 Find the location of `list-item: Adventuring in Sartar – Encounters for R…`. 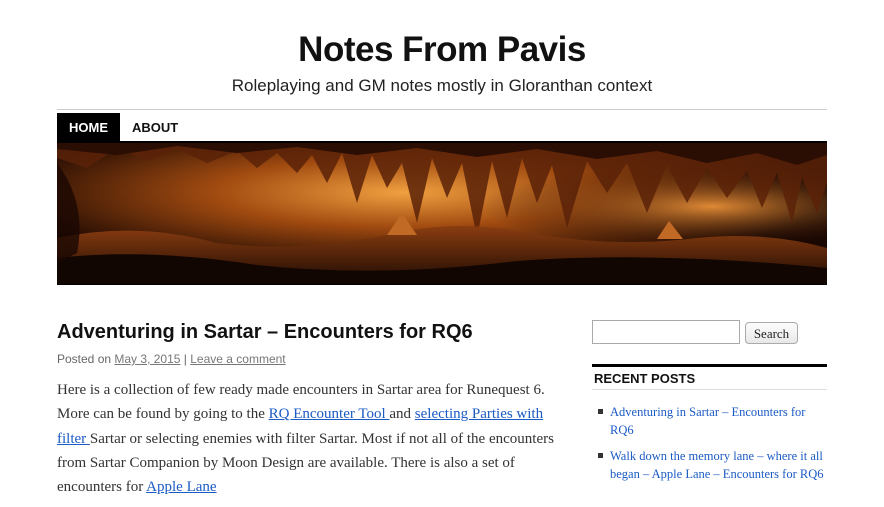

list-item: Adventuring in Sartar – Encounters for R… is located at coordinates (712, 421).